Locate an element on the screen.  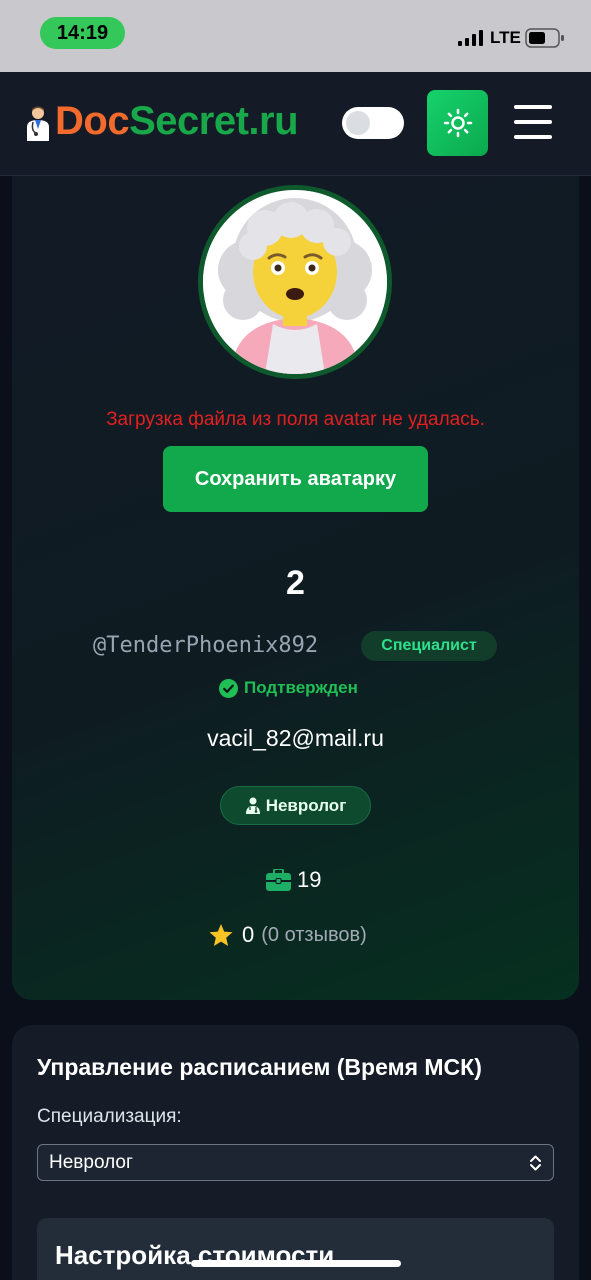
toggle-knob is located at coordinates (358, 123).